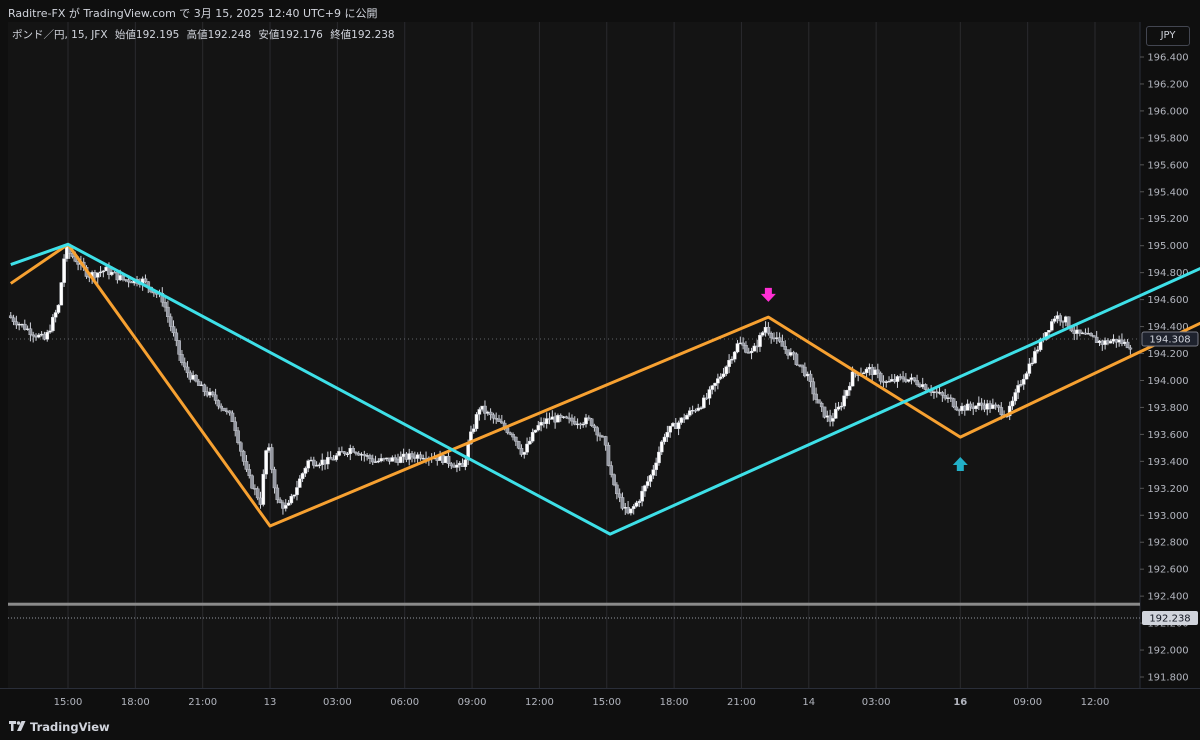  Describe the element at coordinates (600, 727) in the screenshot. I see `footer: TradingView` at that location.